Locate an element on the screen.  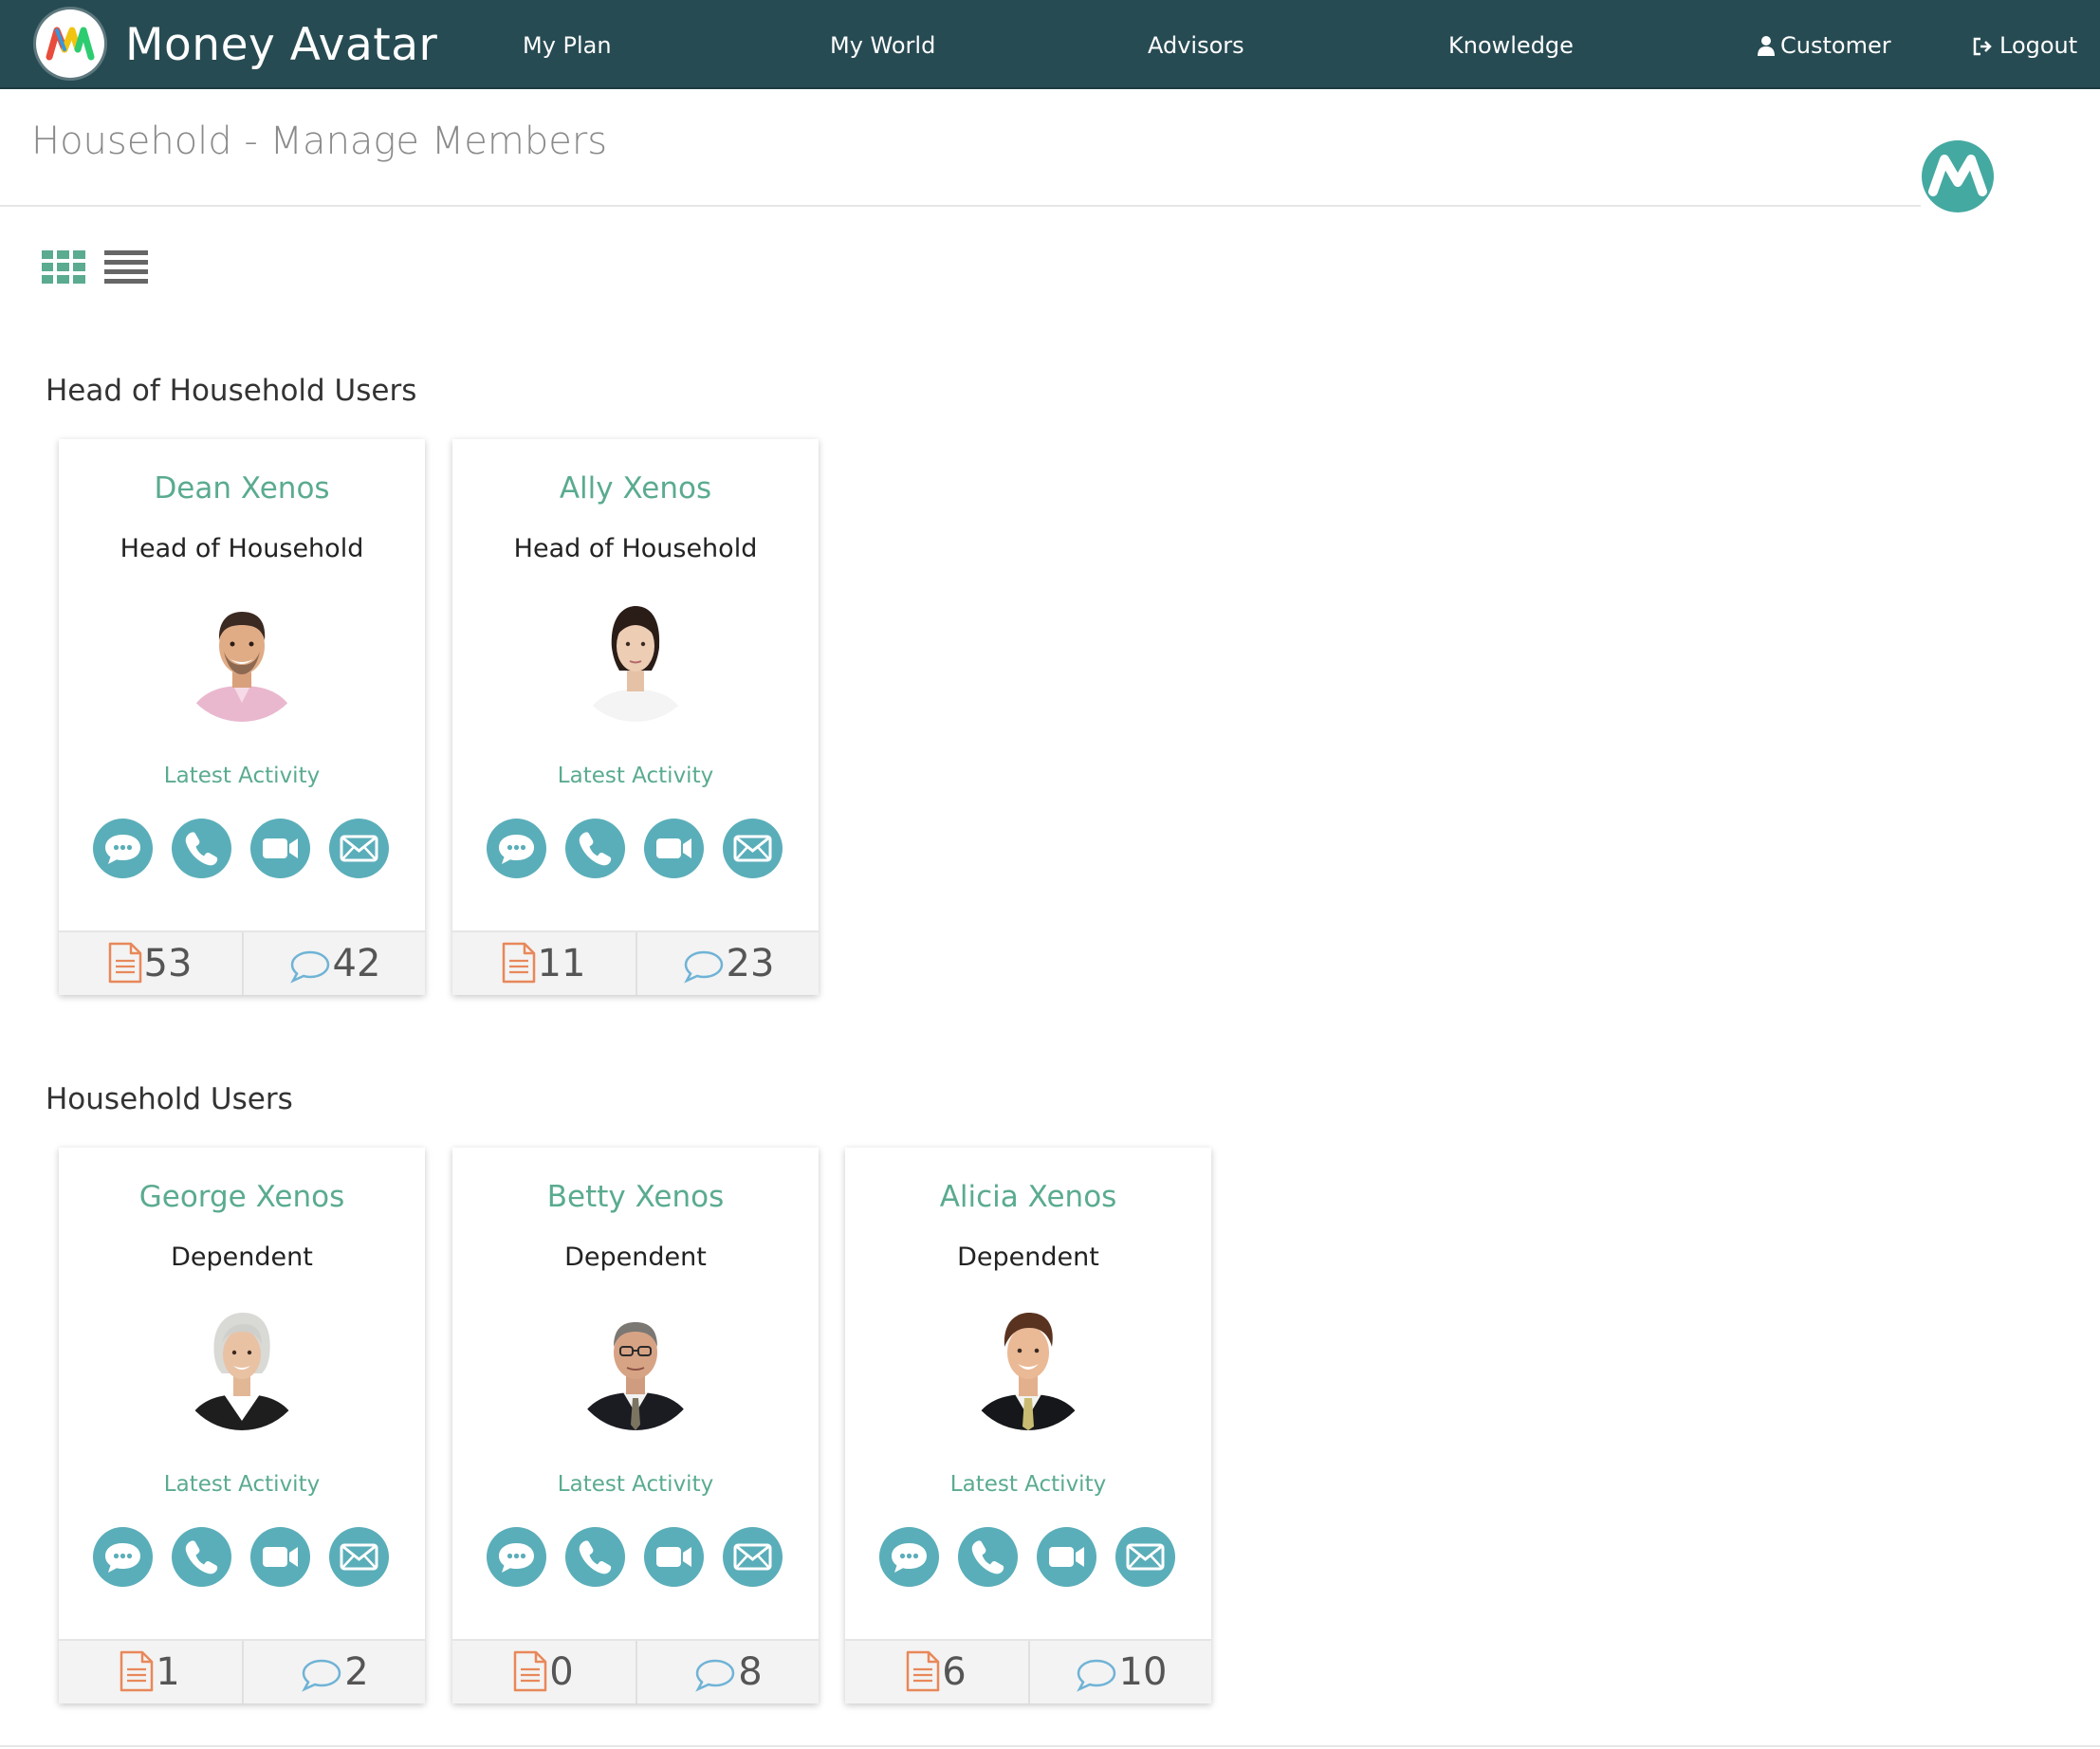
user-icon is located at coordinates (1767, 46).